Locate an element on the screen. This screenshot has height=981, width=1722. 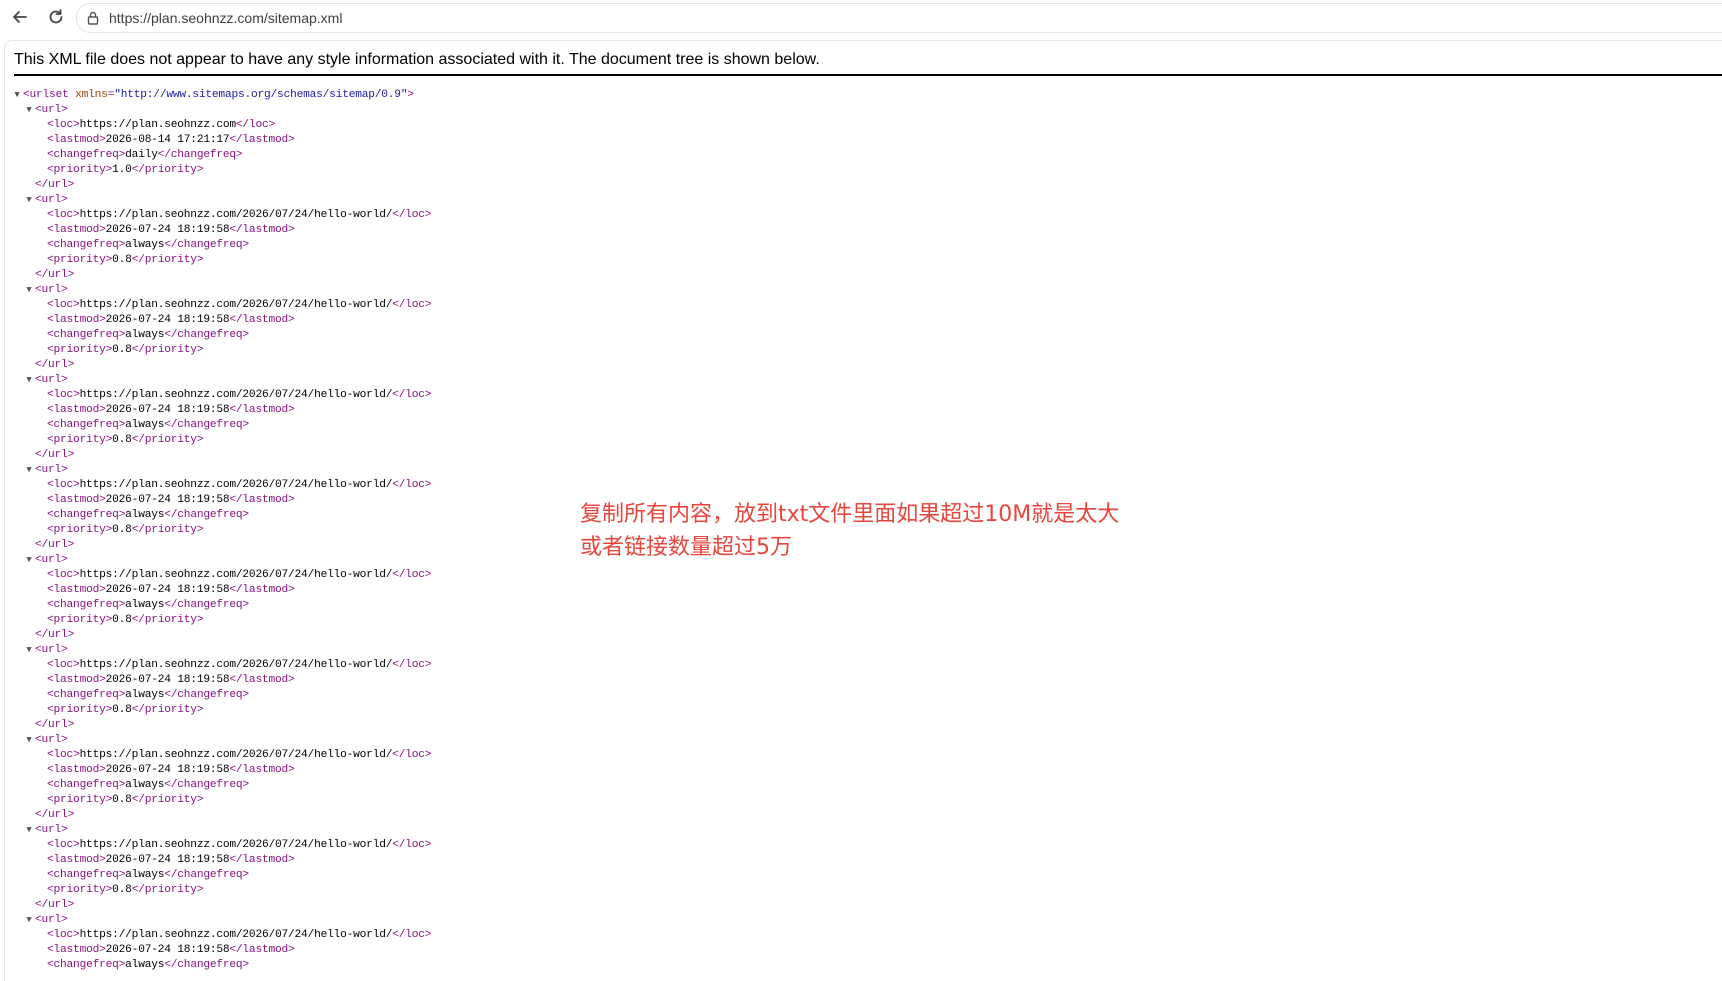
back-arrow-icon is located at coordinates (20, 17).